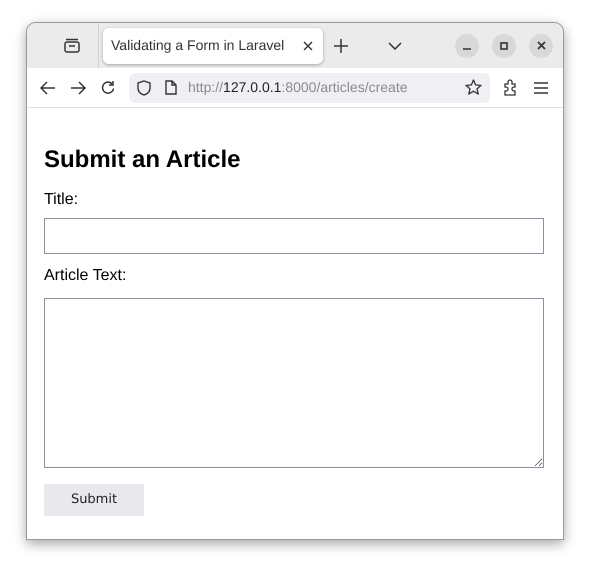  I want to click on tab-list-icon, so click(72, 46).